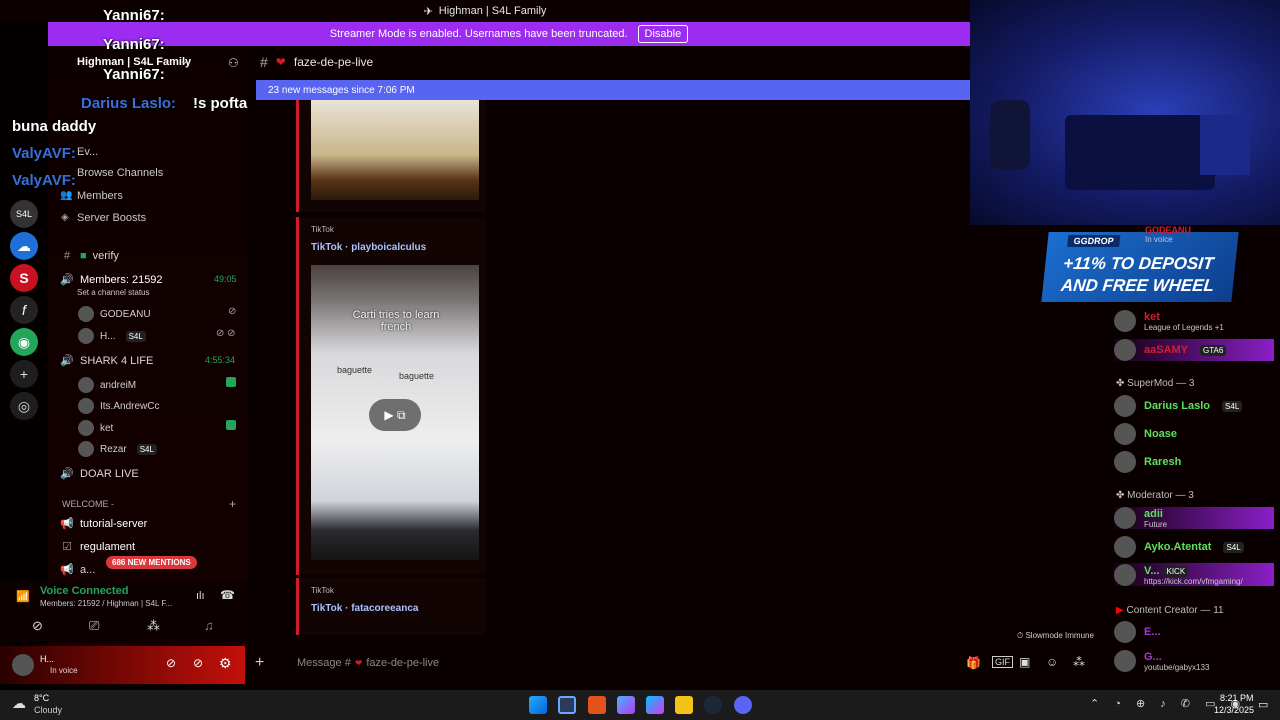  I want to click on sticker-icon: ▣, so click(1024, 662).